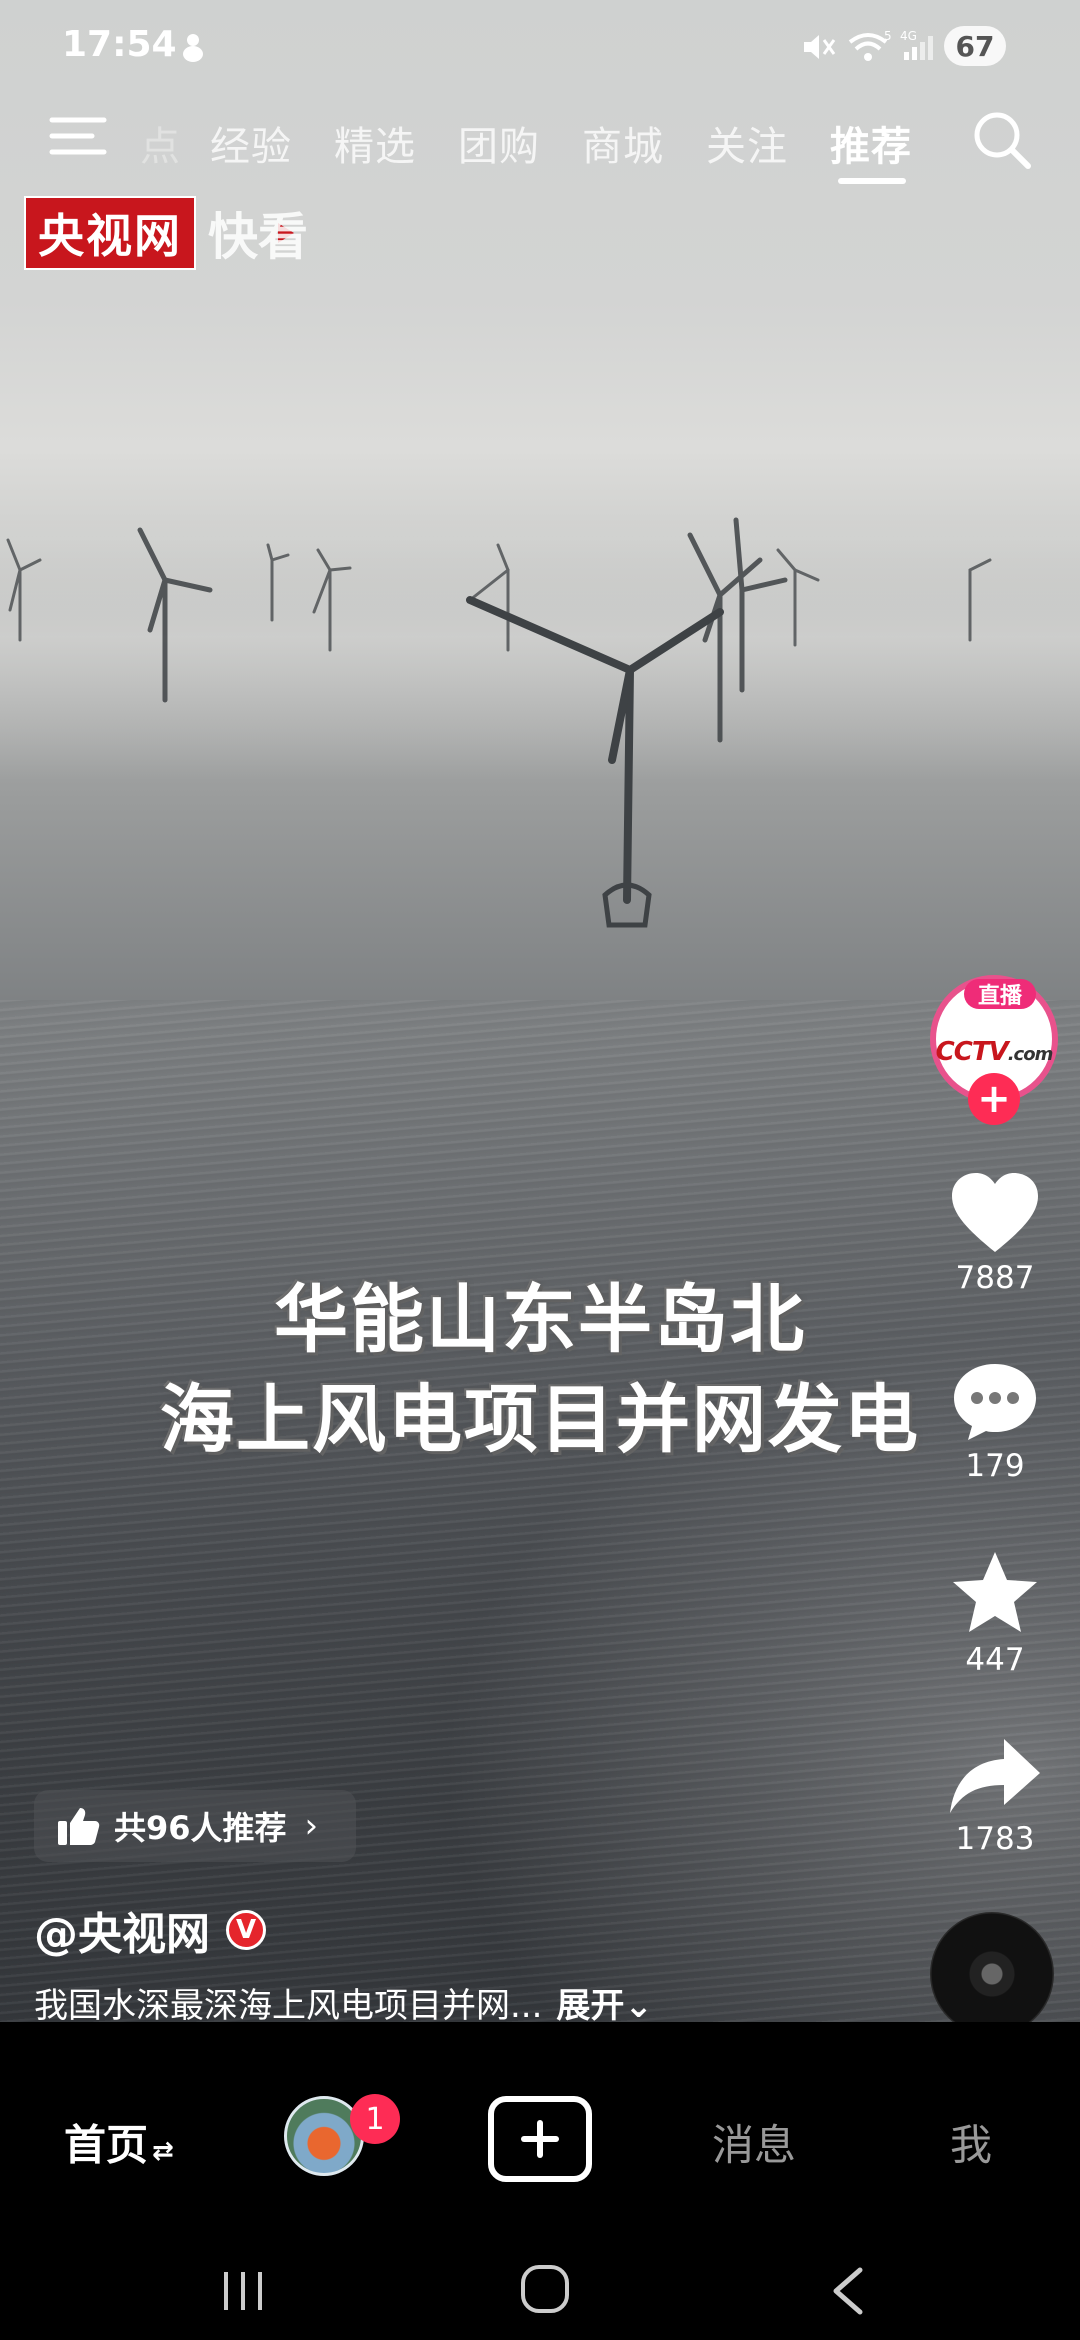  I want to click on svg-text: 4G, so click(908, 36).